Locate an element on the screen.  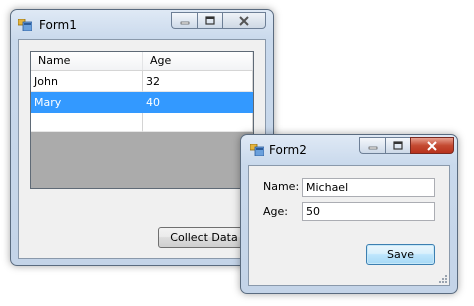
form1-close-button is located at coordinates (244, 20).